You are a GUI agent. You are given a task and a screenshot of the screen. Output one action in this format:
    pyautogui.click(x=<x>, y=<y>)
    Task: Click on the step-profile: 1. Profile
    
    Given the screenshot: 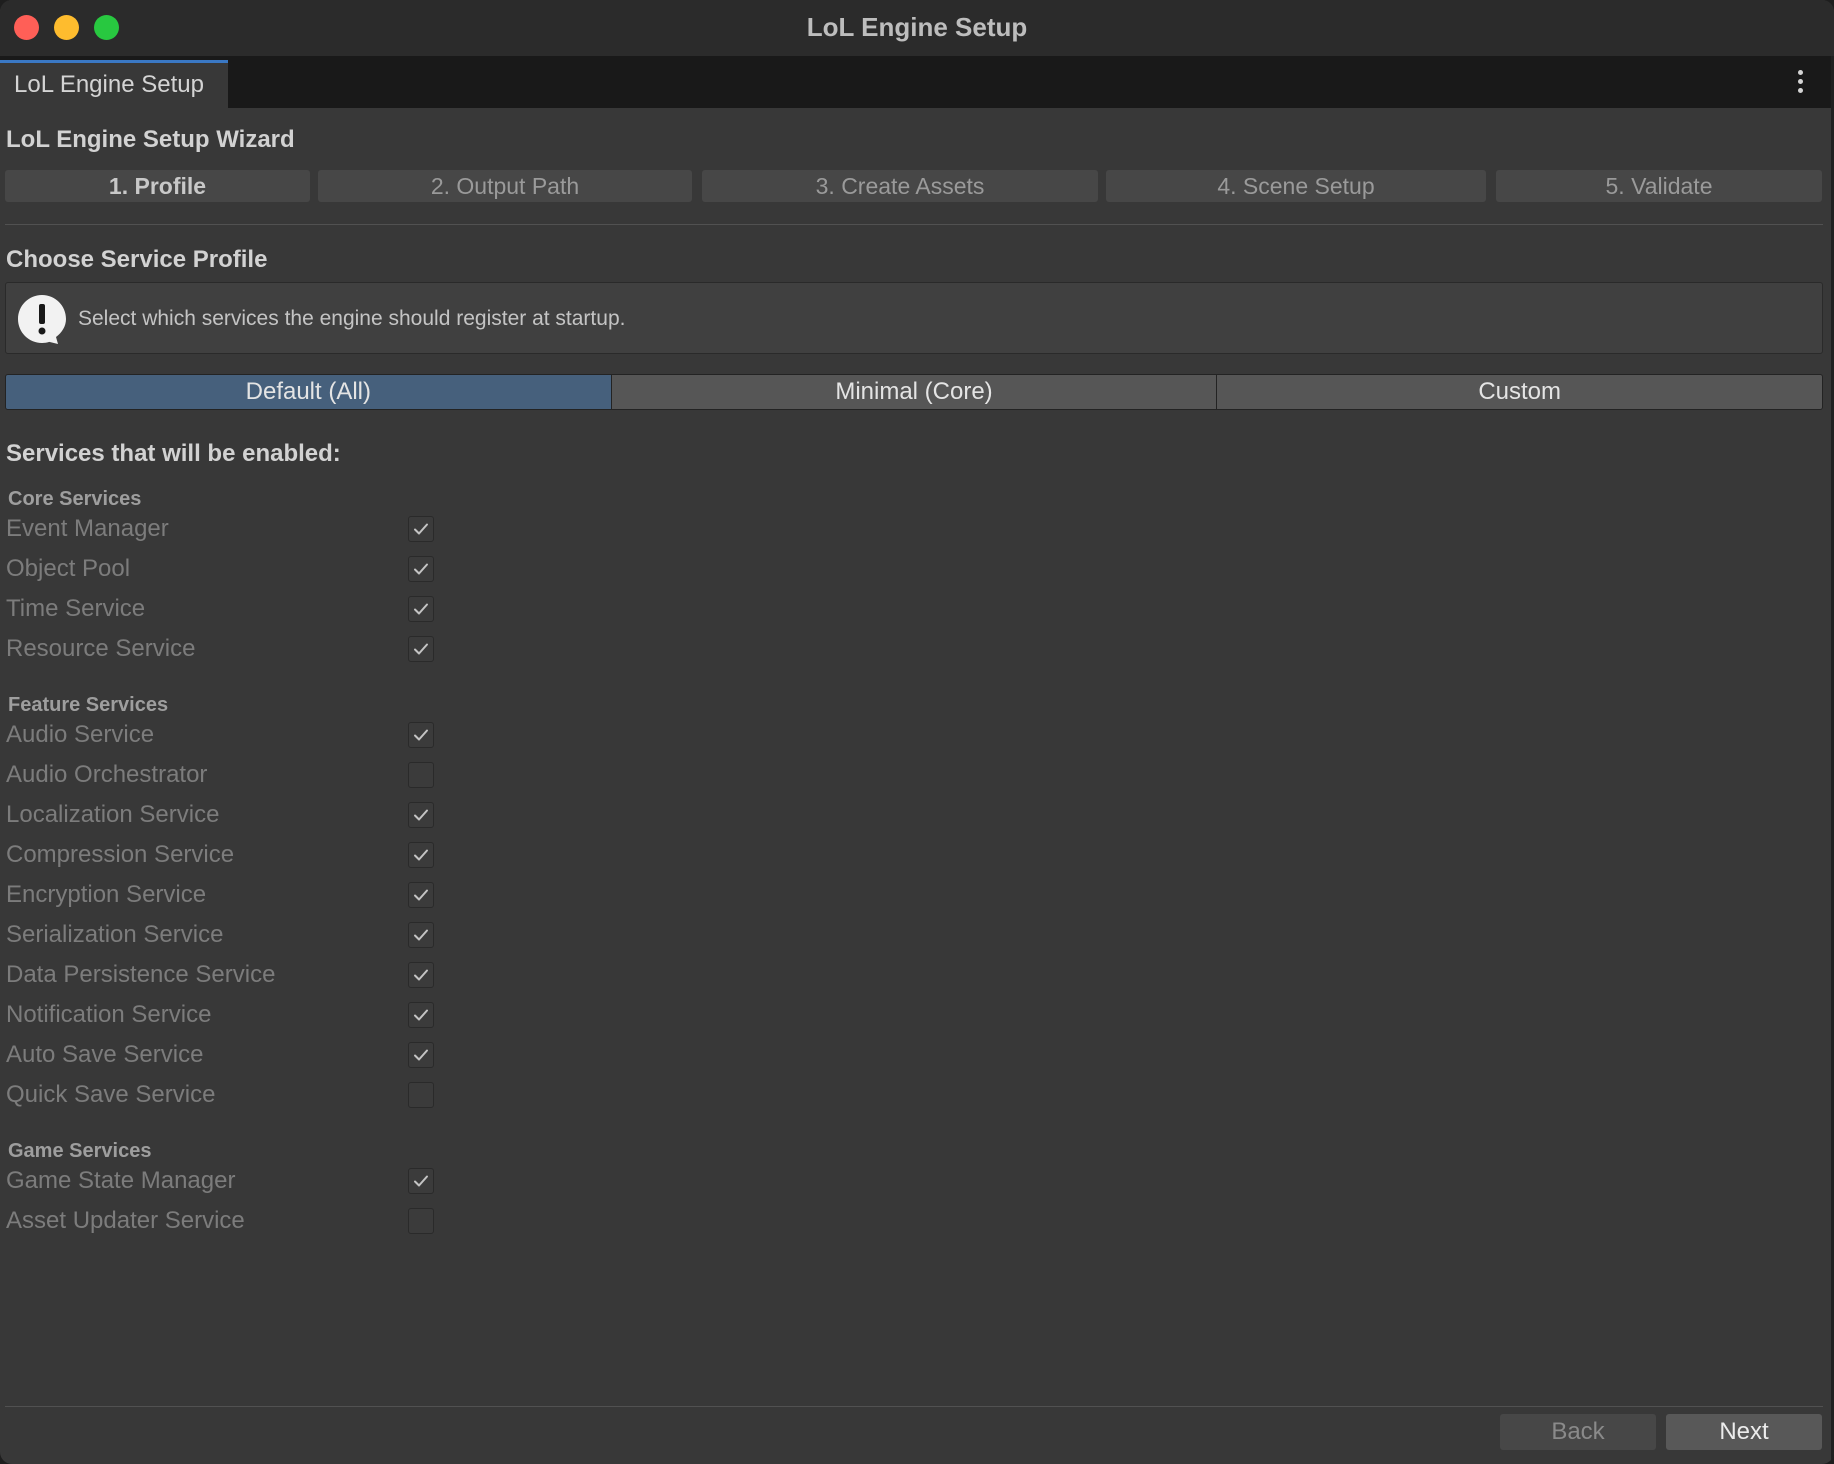 What is the action you would take?
    pyautogui.click(x=157, y=186)
    